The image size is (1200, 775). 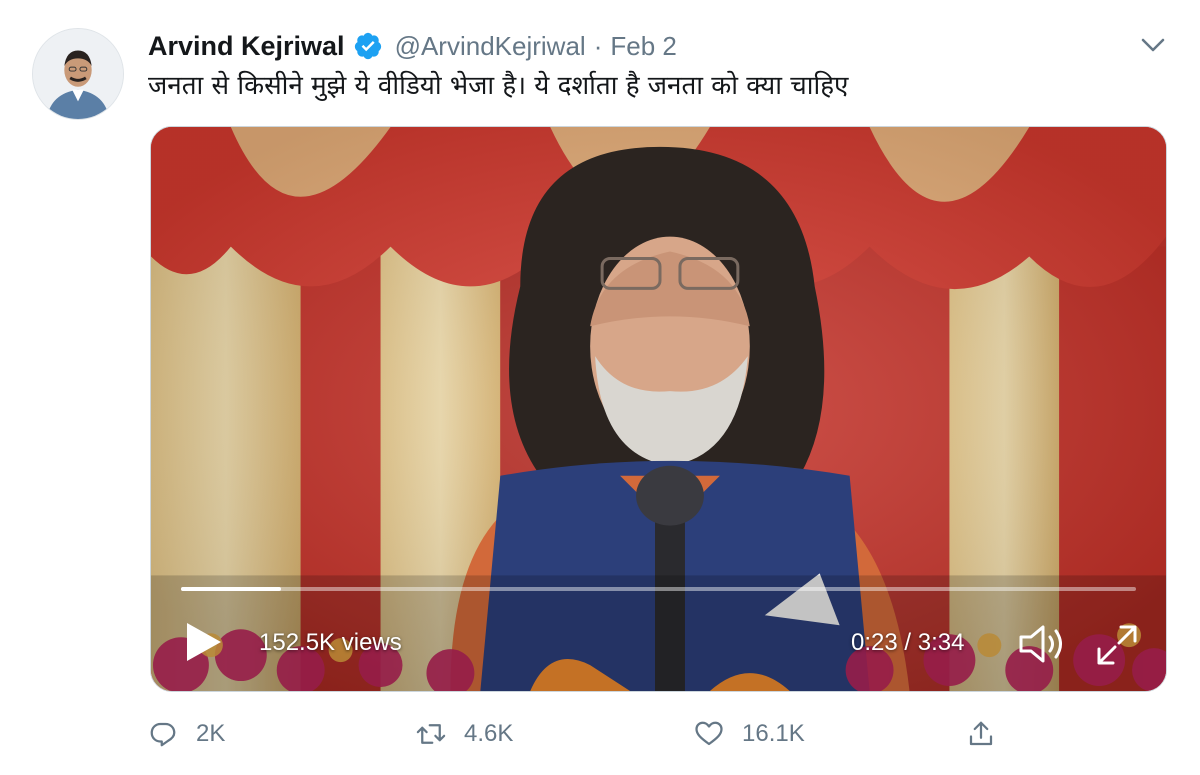 What do you see at coordinates (163, 734) in the screenshot?
I see `reply-icon` at bounding box center [163, 734].